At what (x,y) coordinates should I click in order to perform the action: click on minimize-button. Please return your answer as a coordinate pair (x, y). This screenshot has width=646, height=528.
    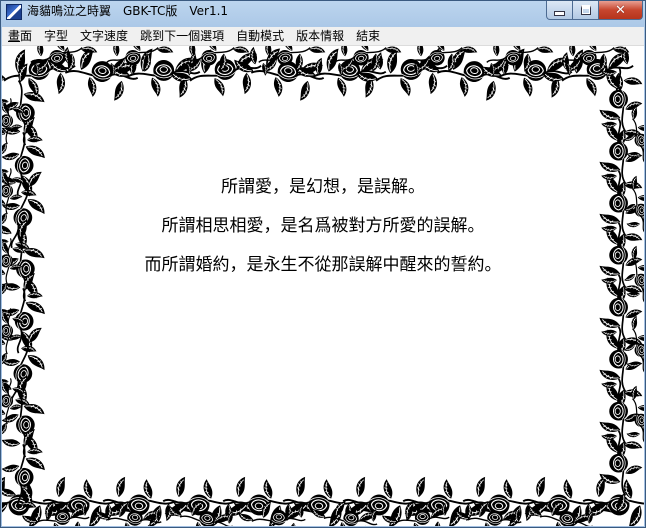
    Looking at the image, I should click on (559, 10).